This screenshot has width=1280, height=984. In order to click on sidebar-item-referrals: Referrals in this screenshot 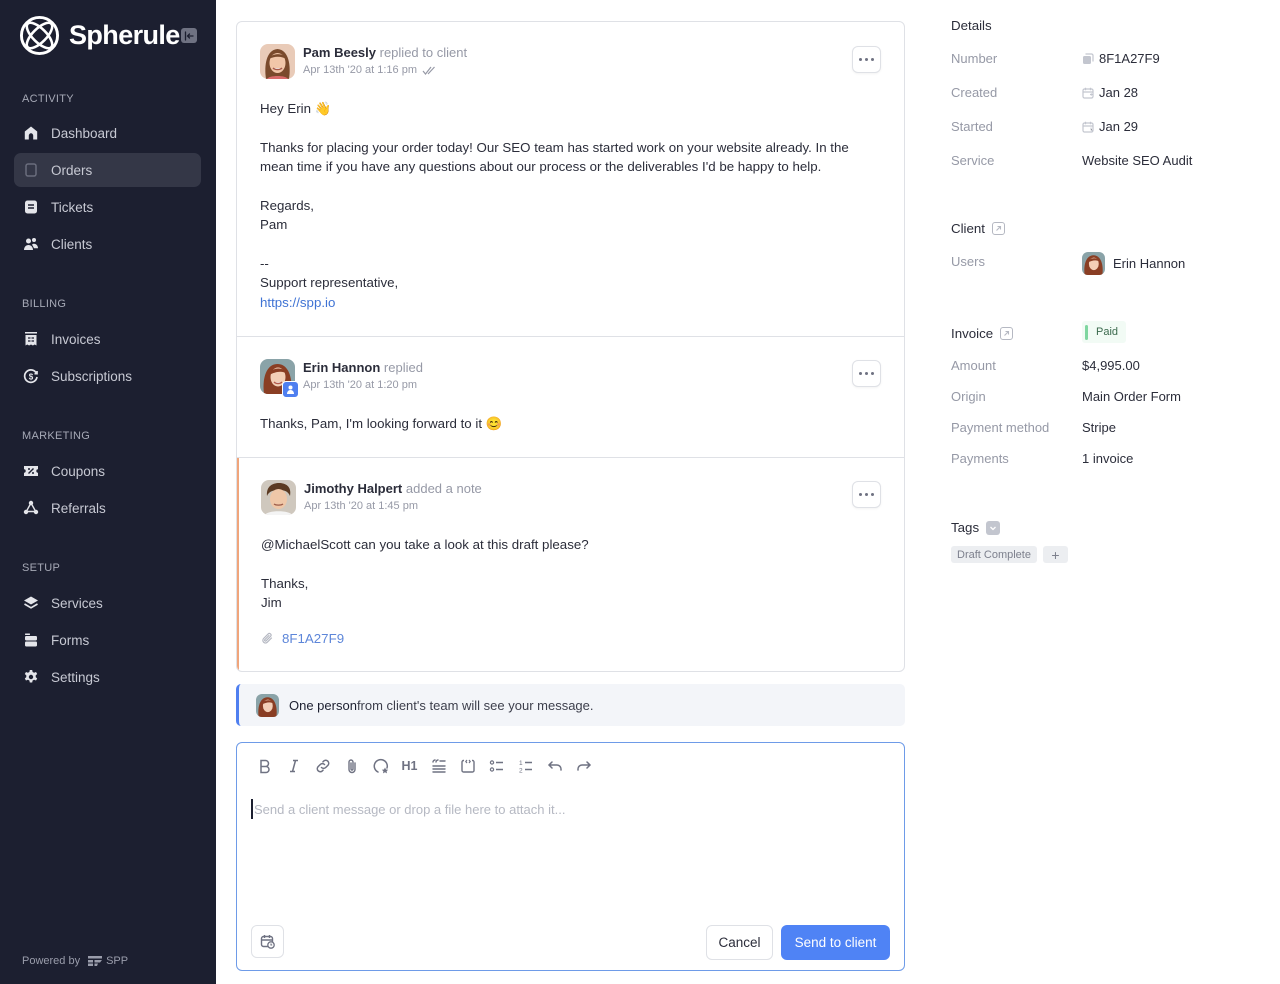, I will do `click(107, 508)`.